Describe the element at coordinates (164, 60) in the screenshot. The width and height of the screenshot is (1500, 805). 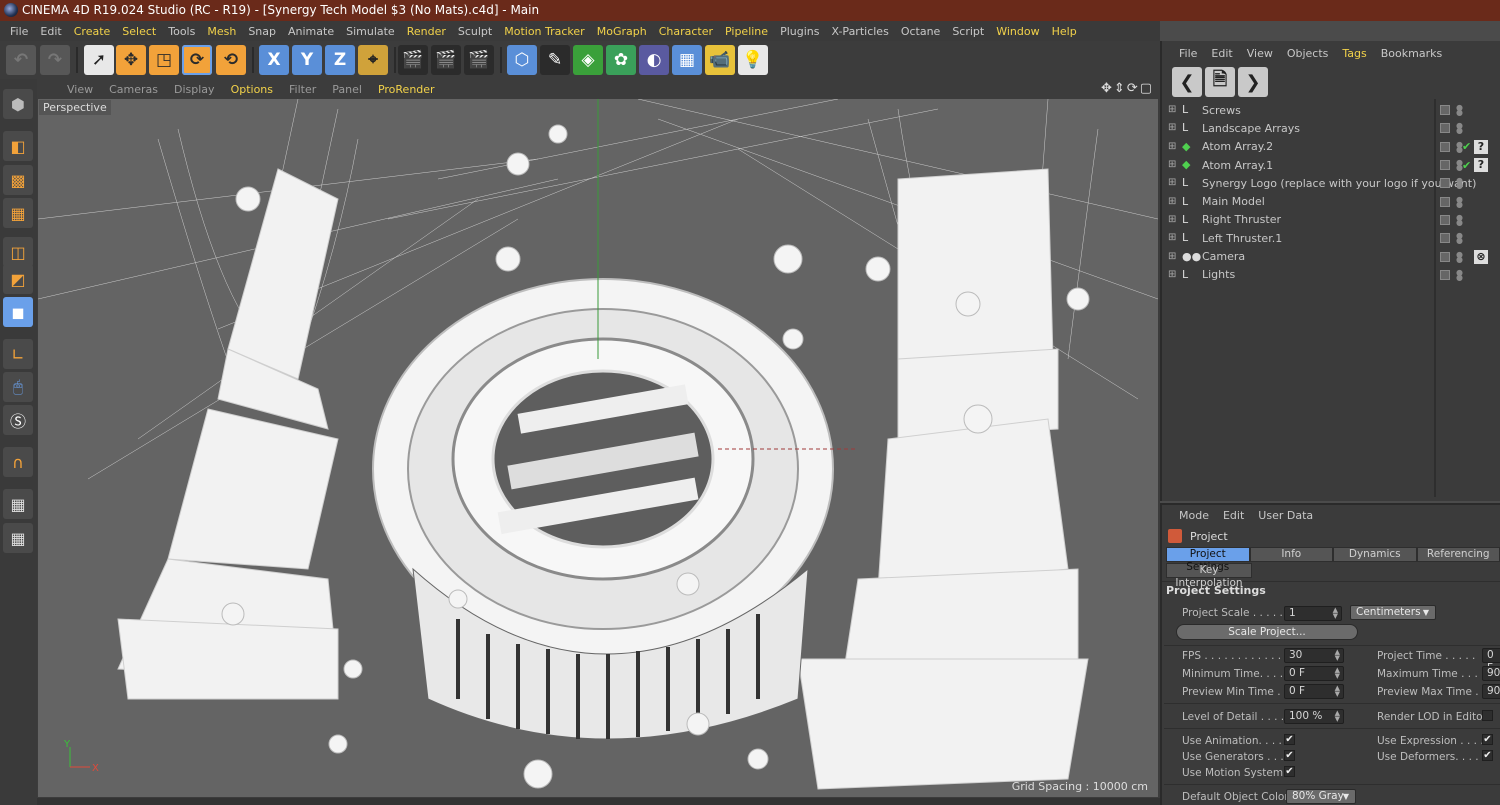
I see `scale-tool-icon: ◳` at that location.